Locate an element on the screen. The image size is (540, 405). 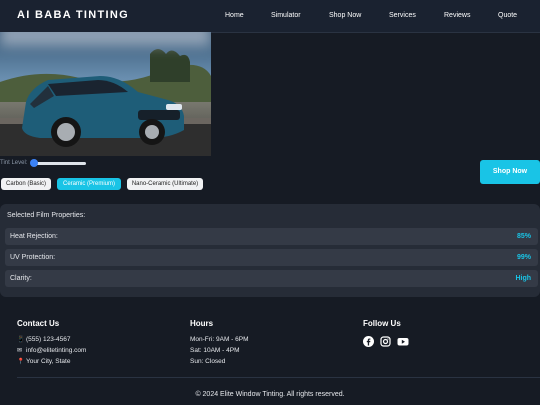
property-row-heat: Heat Rejection: 85% is located at coordinates (271, 236).